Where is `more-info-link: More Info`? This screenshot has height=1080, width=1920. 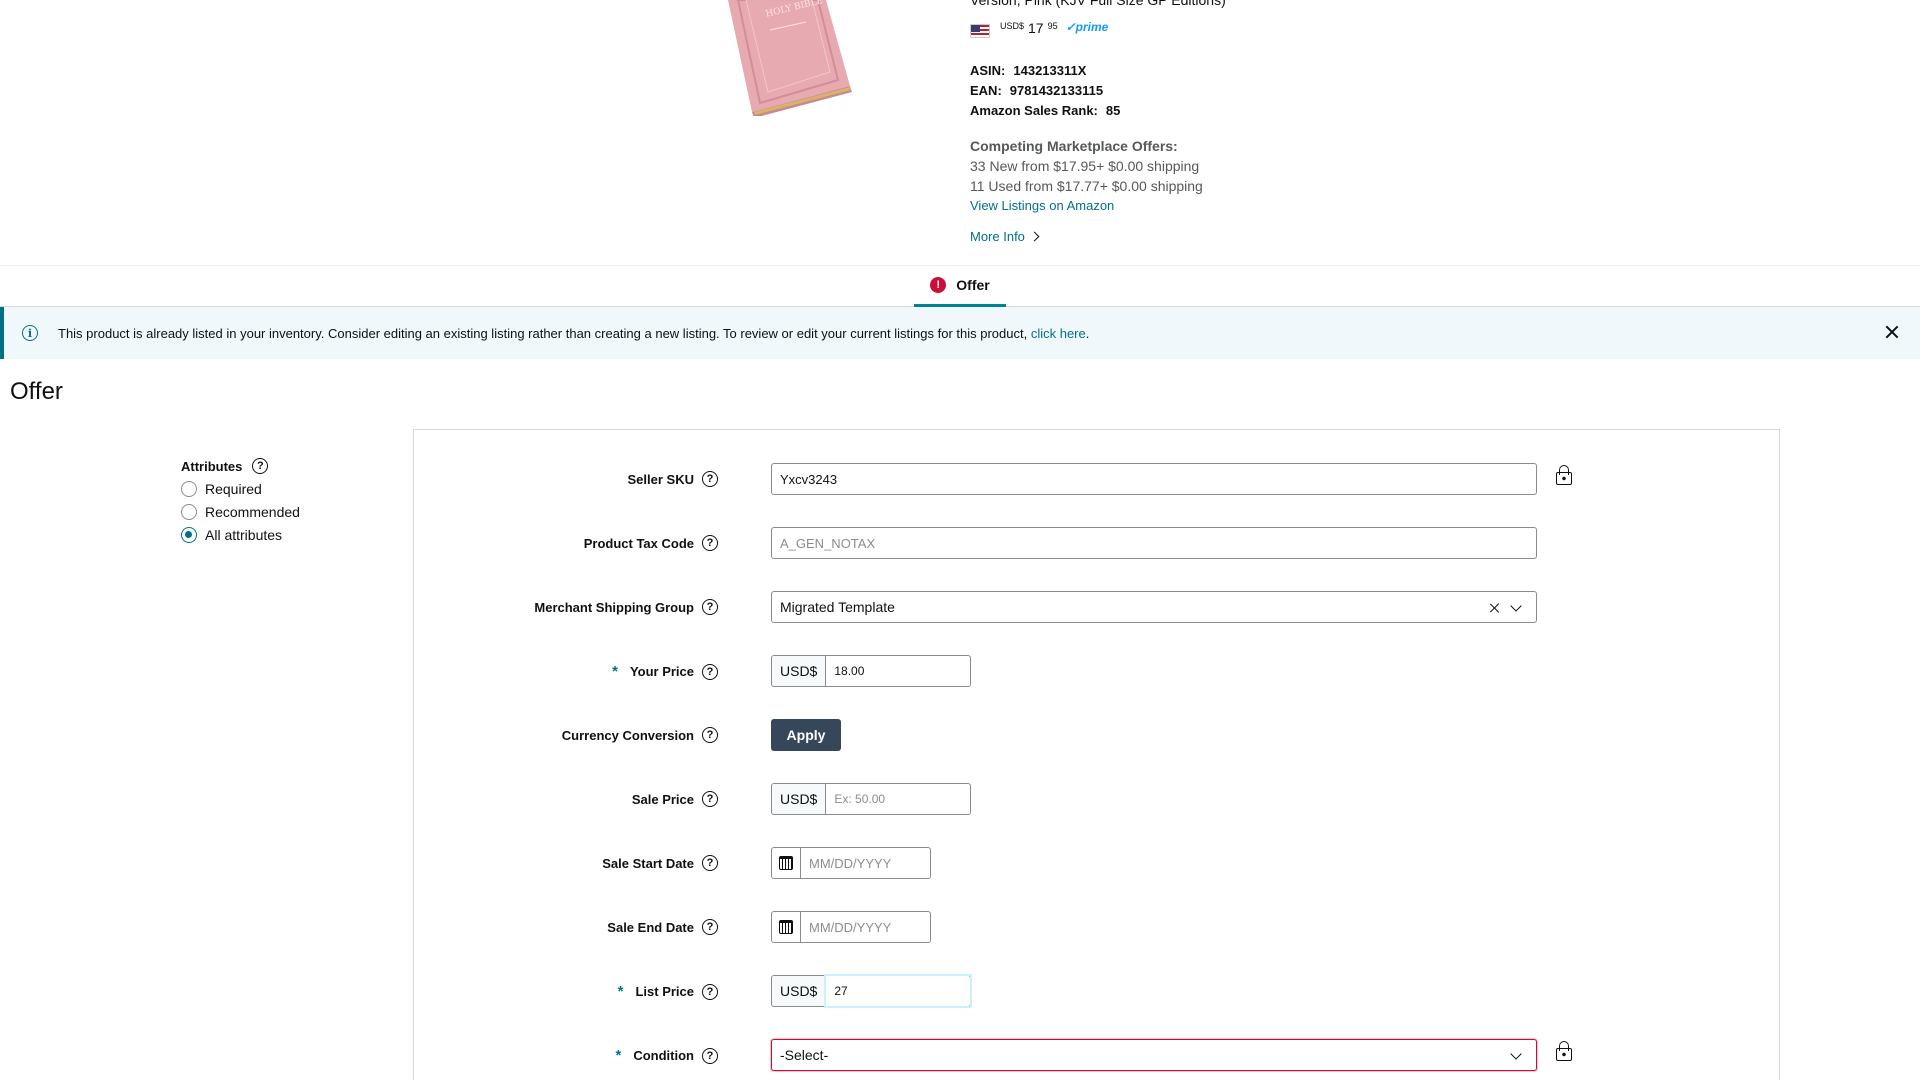 more-info-link: More Info is located at coordinates (1005, 236).